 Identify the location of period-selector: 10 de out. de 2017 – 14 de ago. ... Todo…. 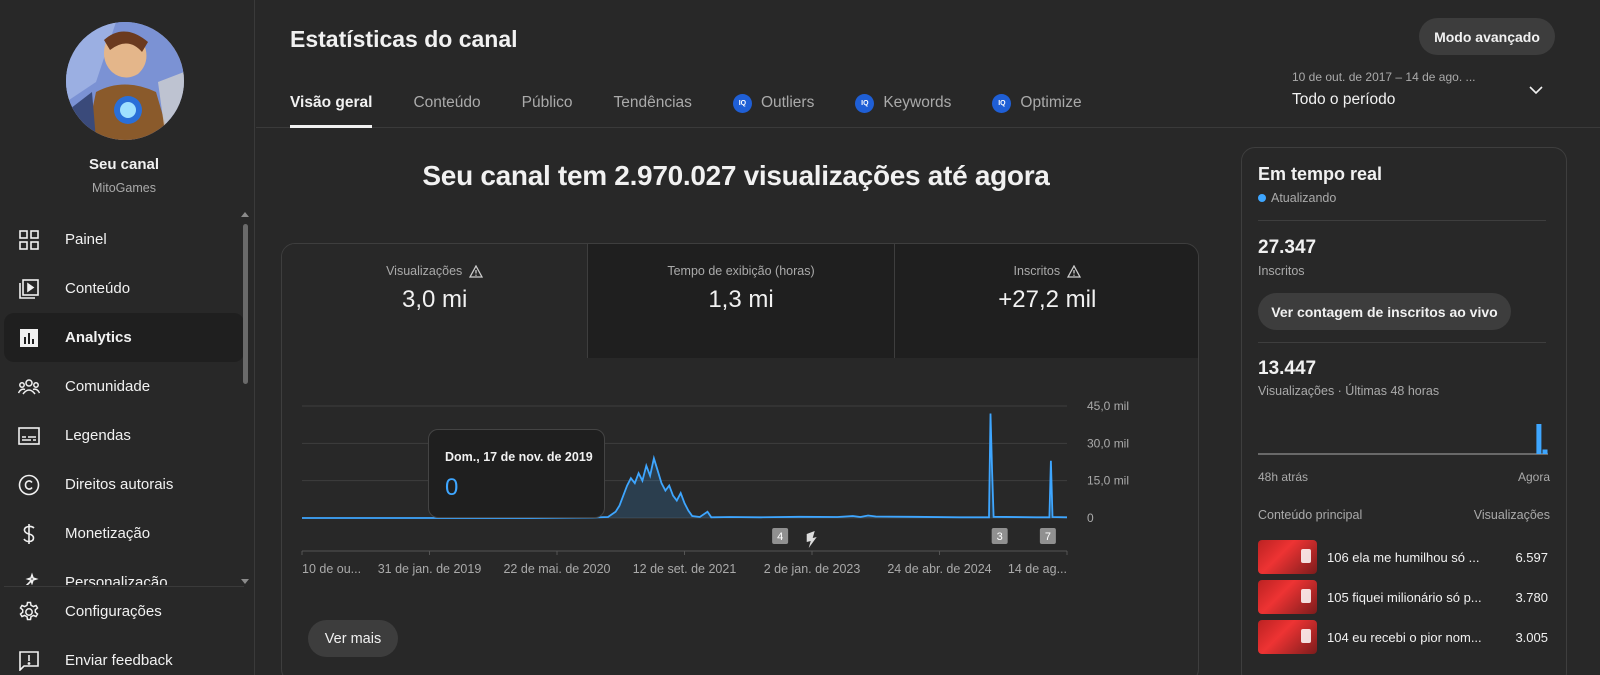
(1412, 89).